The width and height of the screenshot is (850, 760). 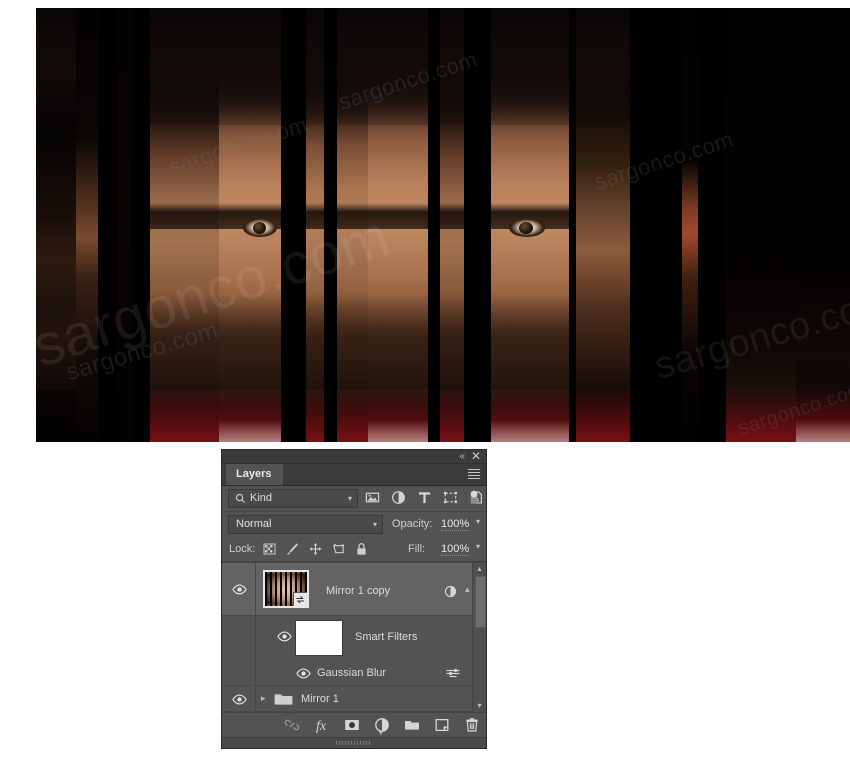 I want to click on layer-filter-row: Kind ▾, so click(x=354, y=499).